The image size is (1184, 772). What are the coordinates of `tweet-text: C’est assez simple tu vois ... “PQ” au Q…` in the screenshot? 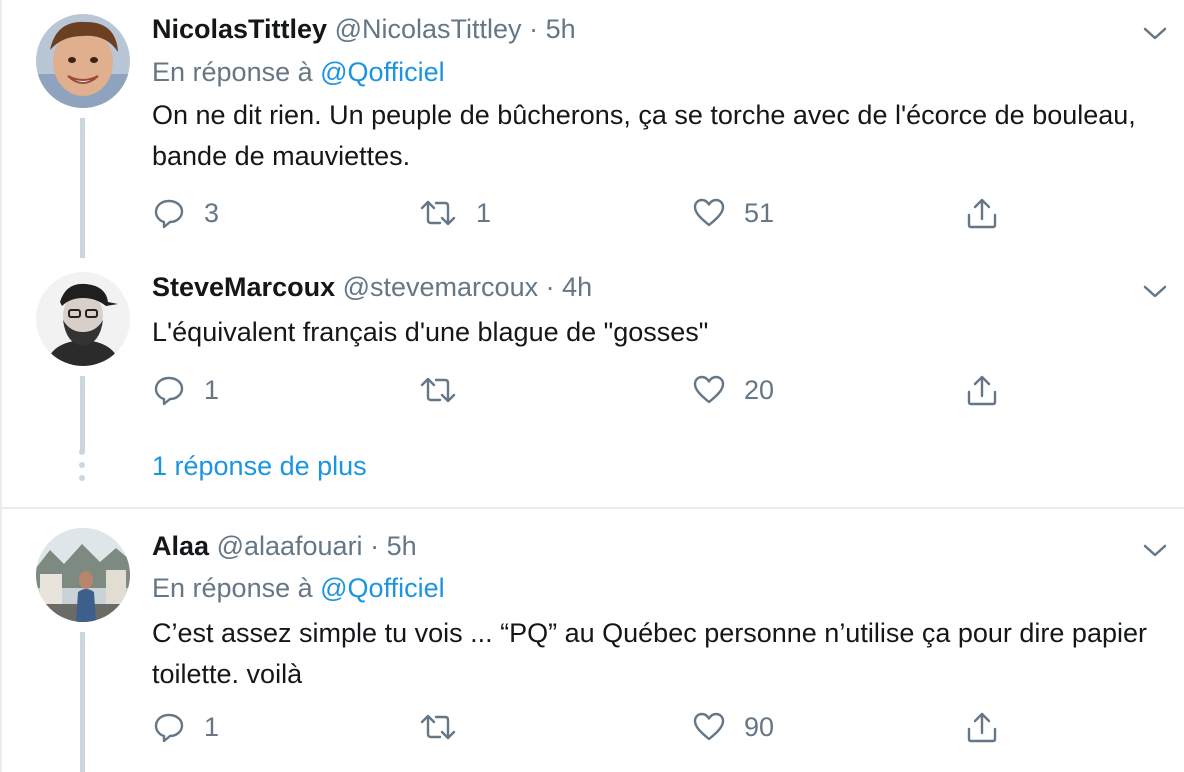 It's located at (649, 653).